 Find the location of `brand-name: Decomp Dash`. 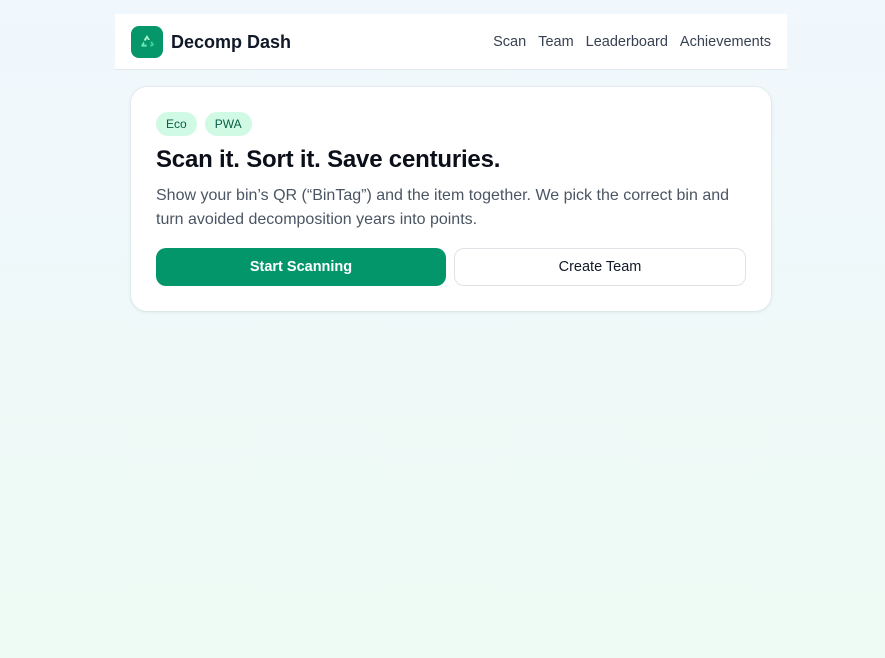

brand-name: Decomp Dash is located at coordinates (231, 42).